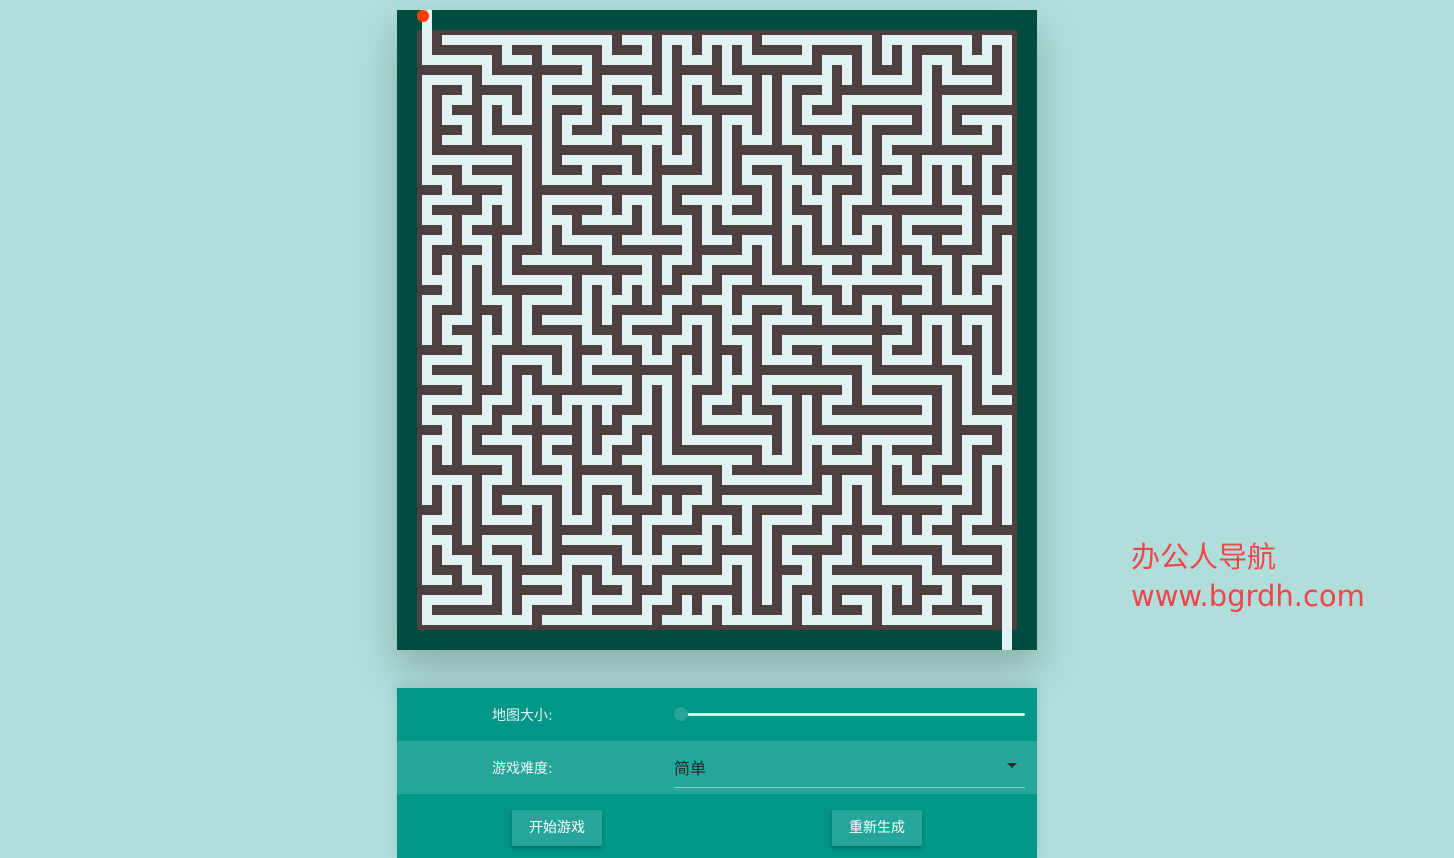 Image resolution: width=1454 pixels, height=858 pixels. What do you see at coordinates (849, 714) in the screenshot?
I see `map-size-slider` at bounding box center [849, 714].